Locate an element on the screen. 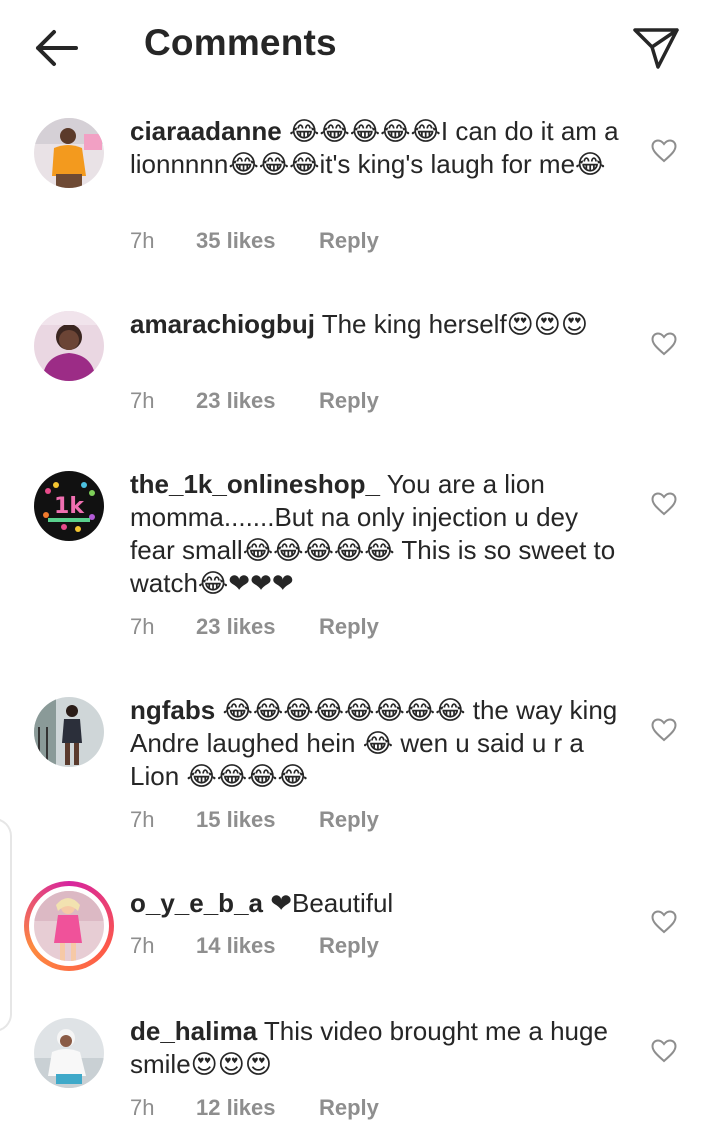 This screenshot has height=1143, width=720. comment-username: ciaraadanne is located at coordinates (206, 131).